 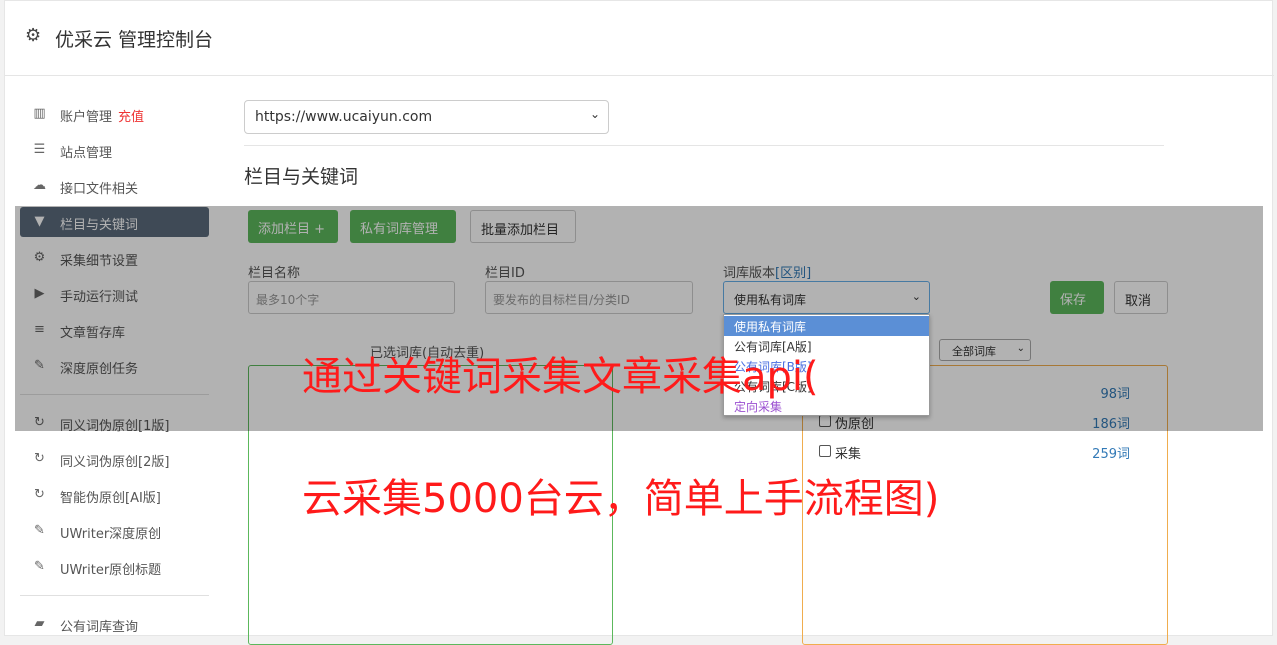 What do you see at coordinates (639, 38) in the screenshot?
I see `top-bar: ⚙ 优采云 管理控制台` at bounding box center [639, 38].